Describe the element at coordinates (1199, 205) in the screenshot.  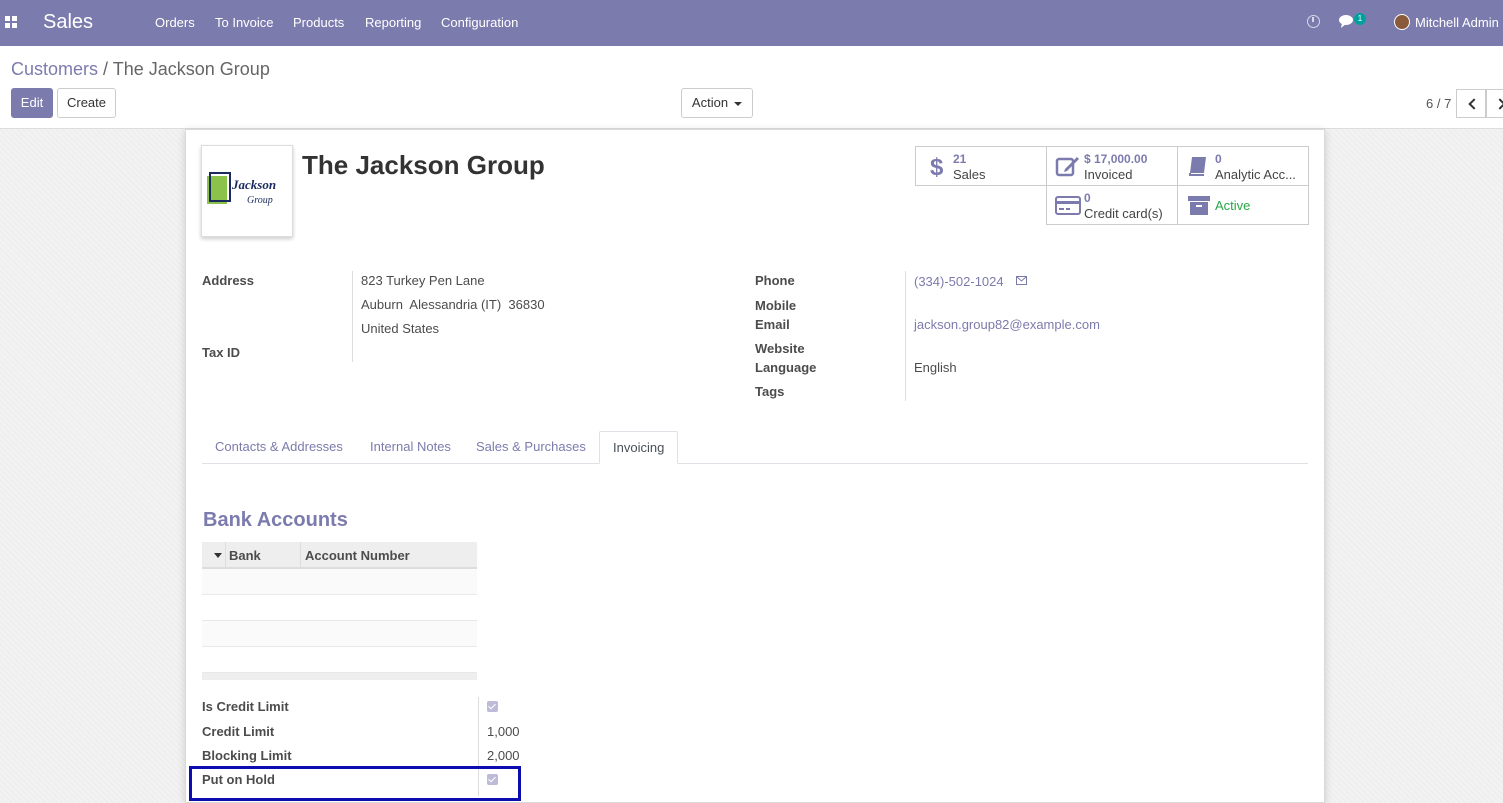
I see `archive-icon` at that location.